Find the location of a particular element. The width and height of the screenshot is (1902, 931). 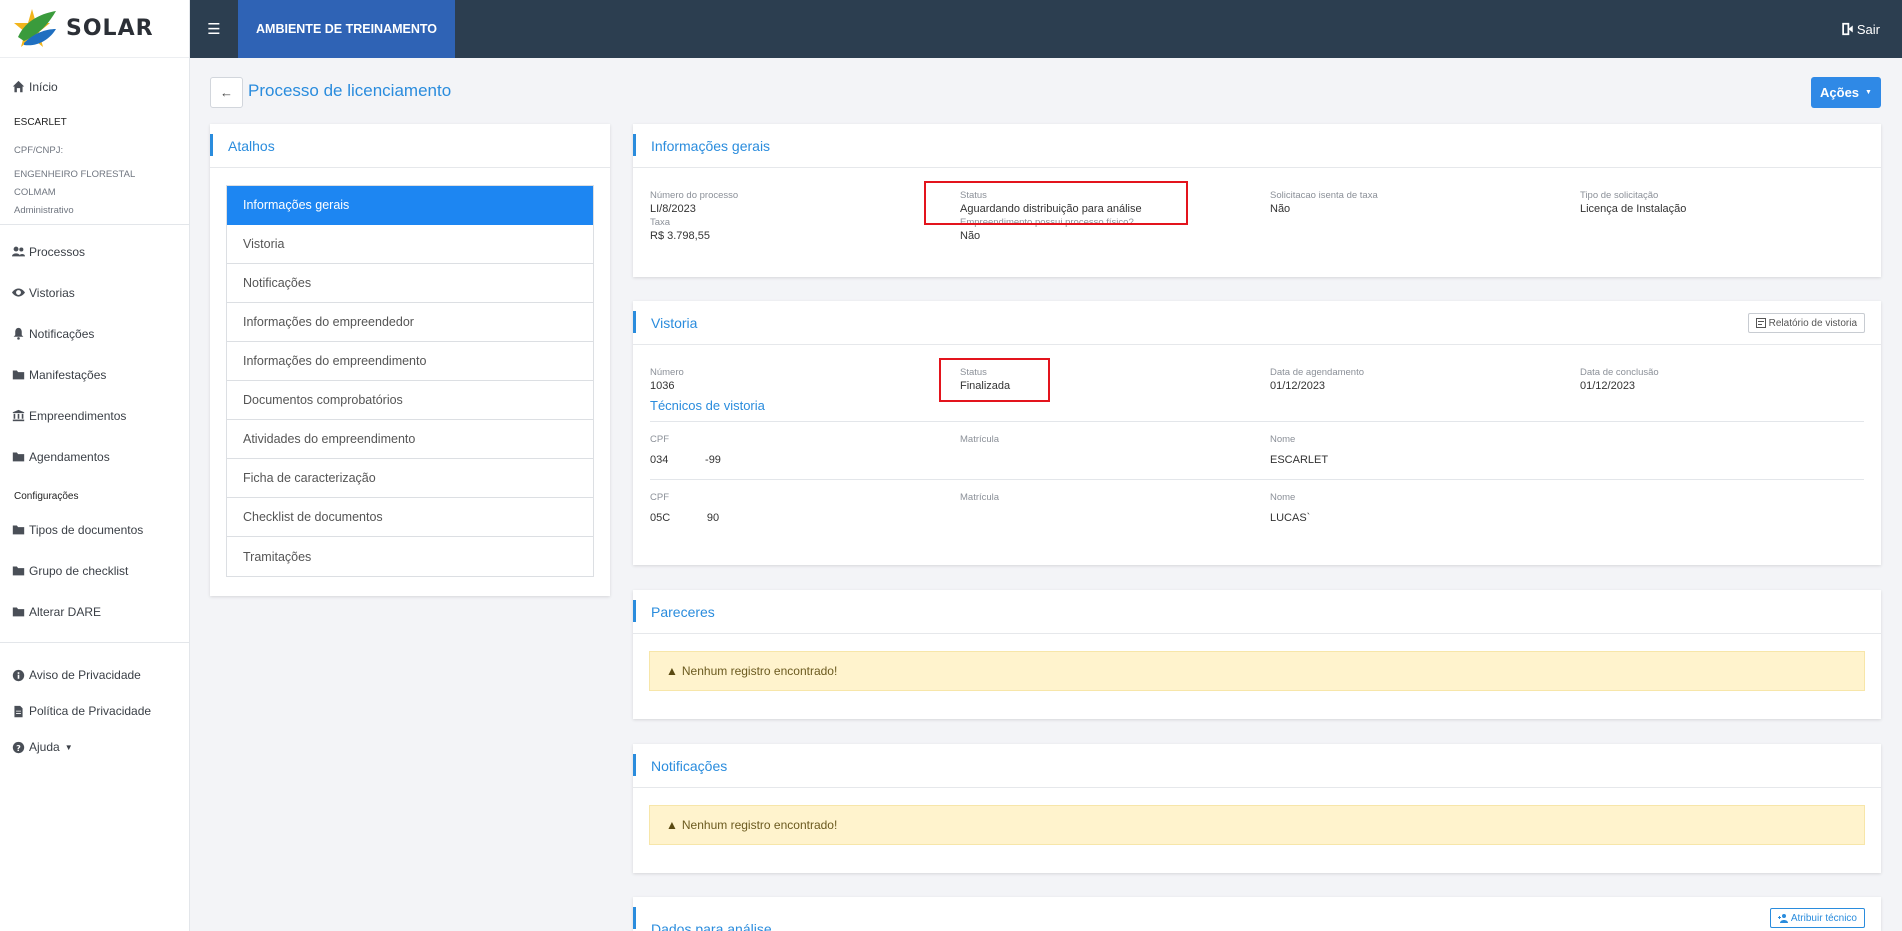

field-value: R$ 3.798,55 is located at coordinates (680, 236).